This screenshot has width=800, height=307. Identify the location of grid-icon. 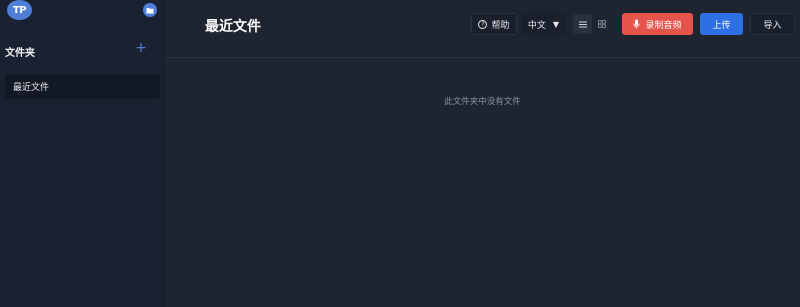
(601, 24).